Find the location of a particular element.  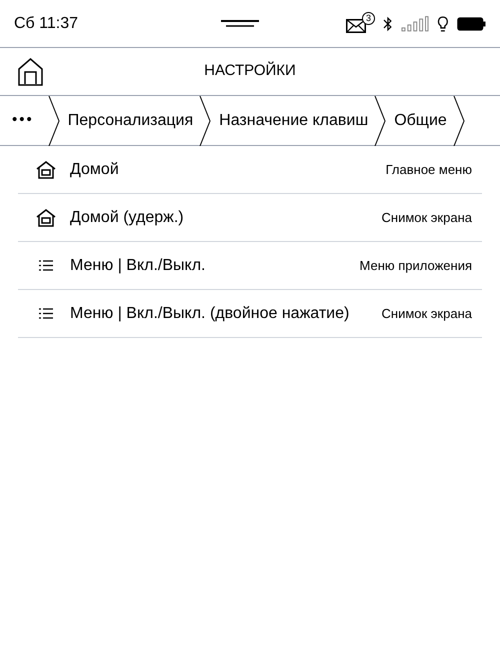

battery-icon is located at coordinates (471, 23).